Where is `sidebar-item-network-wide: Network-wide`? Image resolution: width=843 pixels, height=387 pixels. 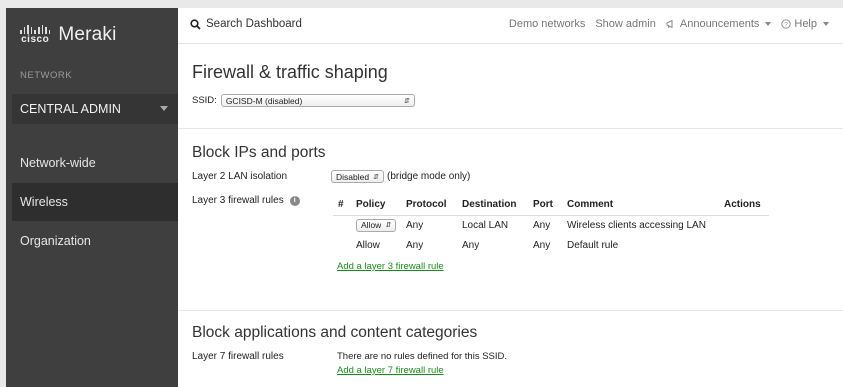
sidebar-item-network-wide: Network-wide is located at coordinates (95, 163).